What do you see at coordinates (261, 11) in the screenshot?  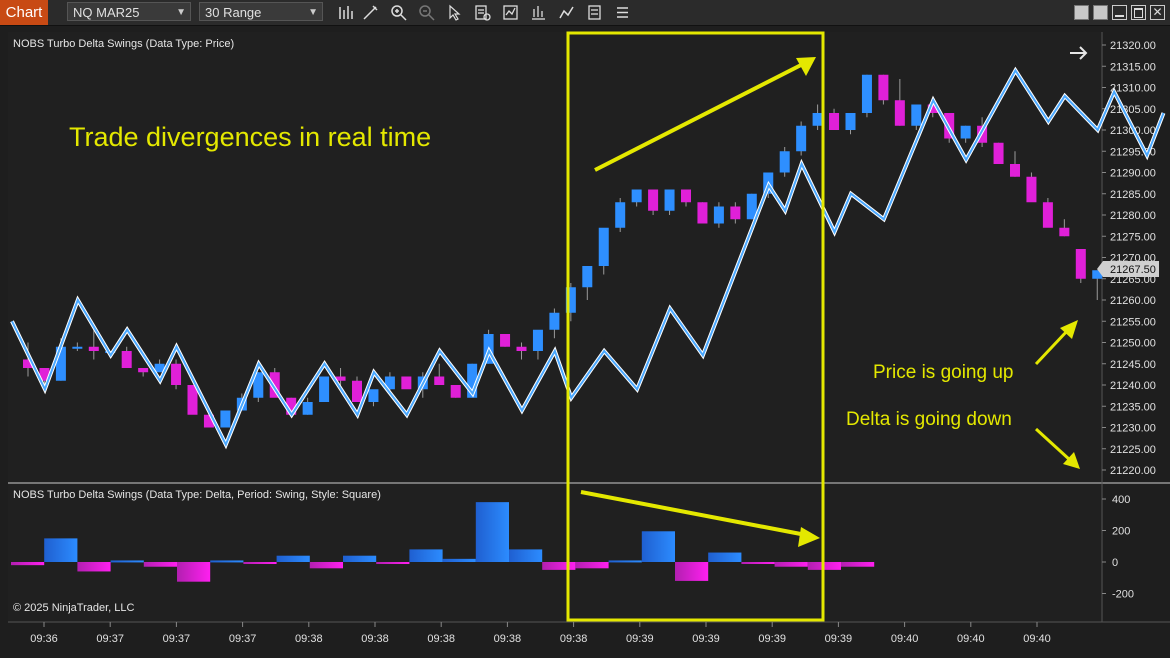 I see `bar-type-selector: 30 Range ▼` at bounding box center [261, 11].